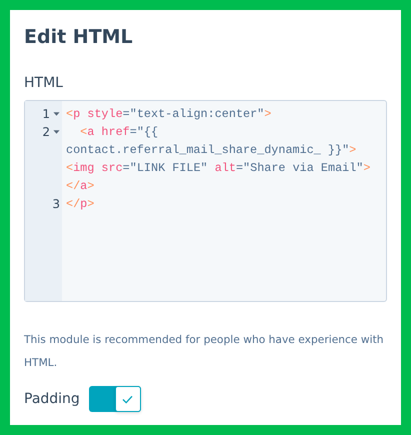  Describe the element at coordinates (46, 114) in the screenshot. I see `line-number: 1` at that location.